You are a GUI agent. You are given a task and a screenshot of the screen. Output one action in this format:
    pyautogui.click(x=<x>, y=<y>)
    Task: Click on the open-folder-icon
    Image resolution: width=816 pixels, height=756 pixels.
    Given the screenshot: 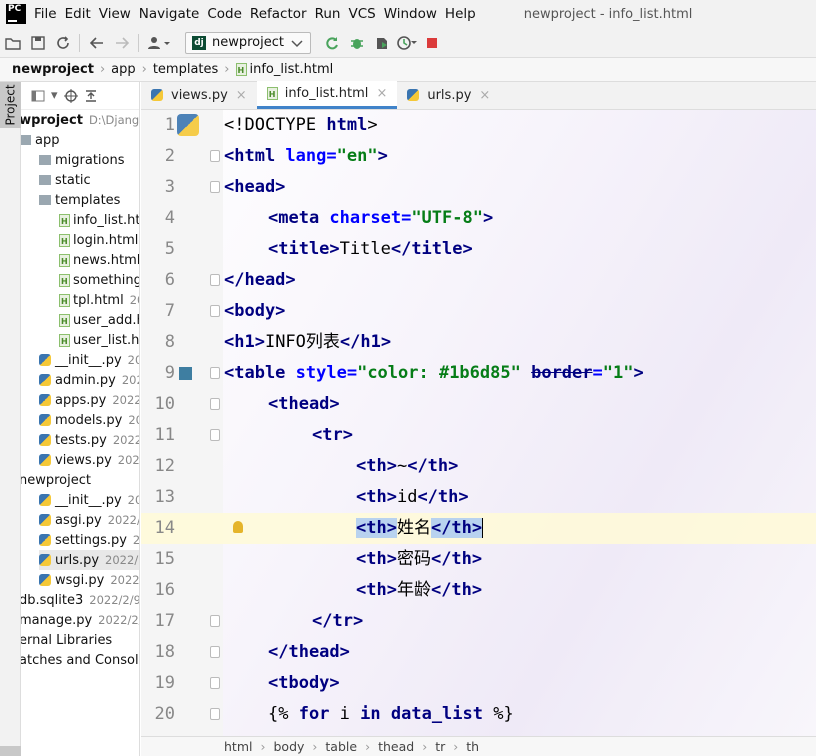 What is the action you would take?
    pyautogui.click(x=12, y=43)
    